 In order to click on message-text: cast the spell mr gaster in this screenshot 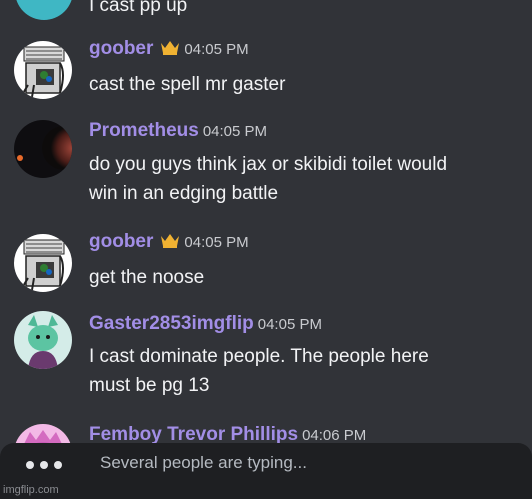, I will do `click(304, 84)`.